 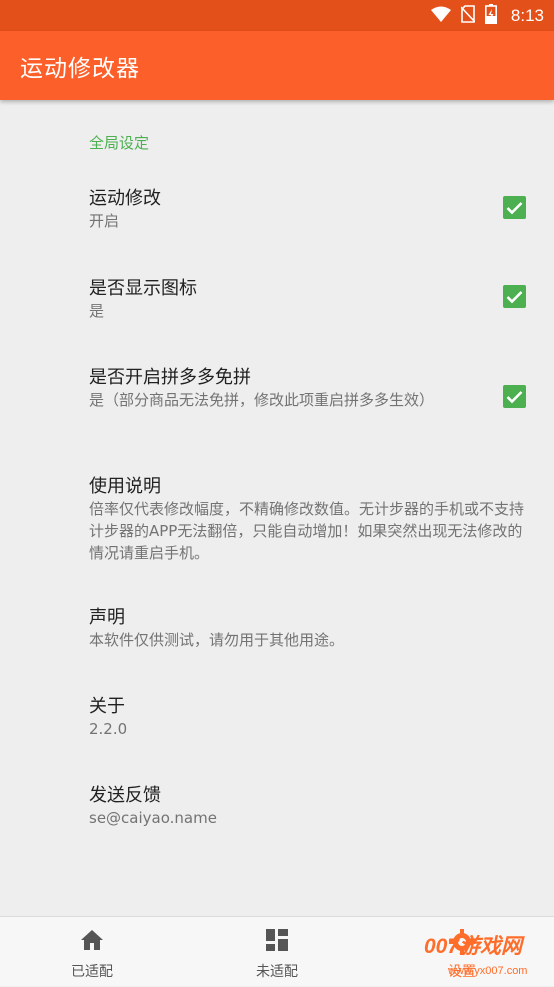 I want to click on wifi-icon, so click(x=440, y=16).